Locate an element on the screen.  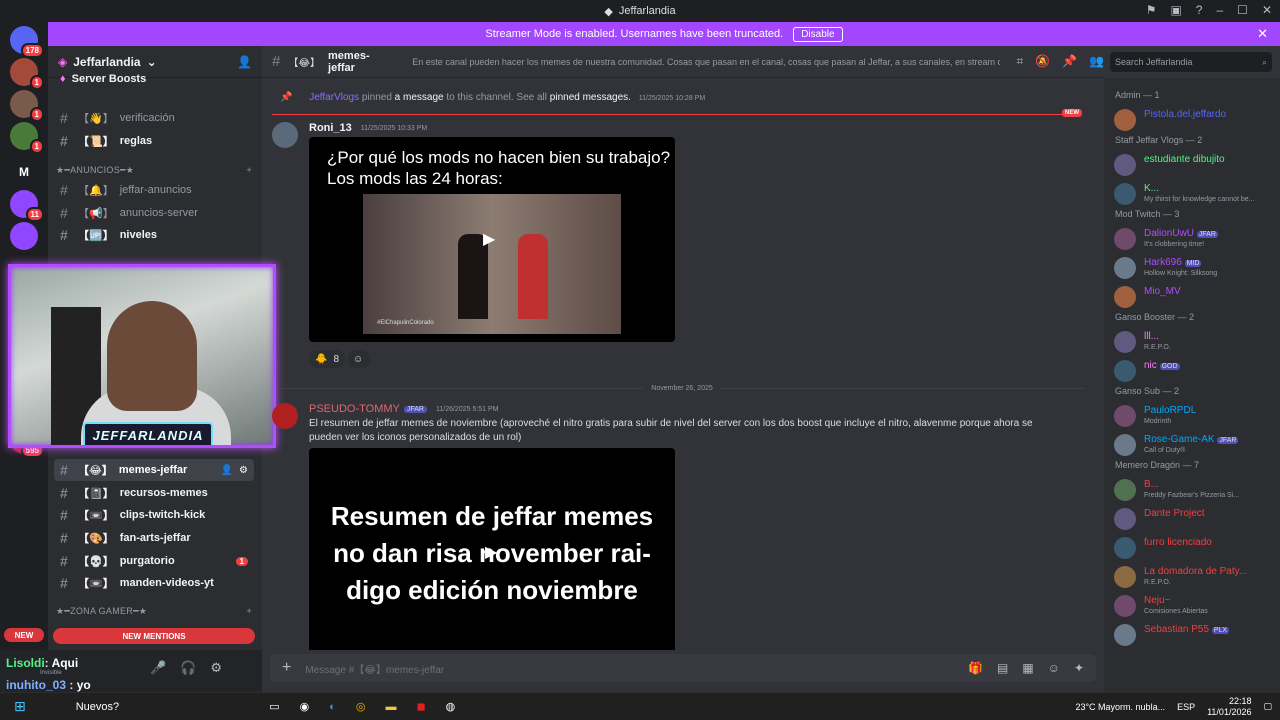
channel-item: # 【👋】 verificación is located at coordinates (154, 118).